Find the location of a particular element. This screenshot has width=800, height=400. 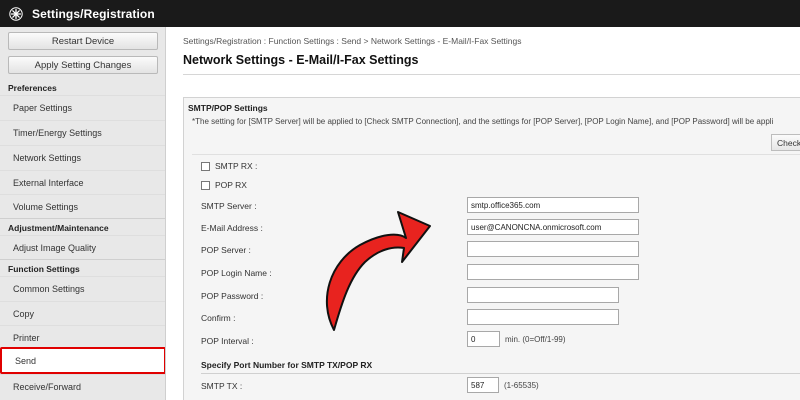

pop-login-name-input is located at coordinates (553, 272).